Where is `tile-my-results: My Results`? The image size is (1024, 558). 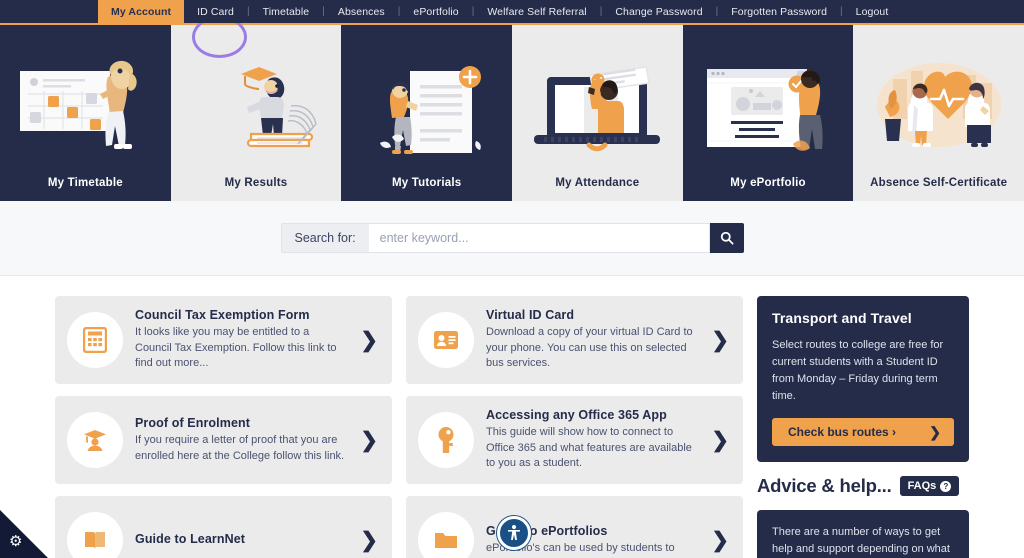 tile-my-results: My Results is located at coordinates (256, 113).